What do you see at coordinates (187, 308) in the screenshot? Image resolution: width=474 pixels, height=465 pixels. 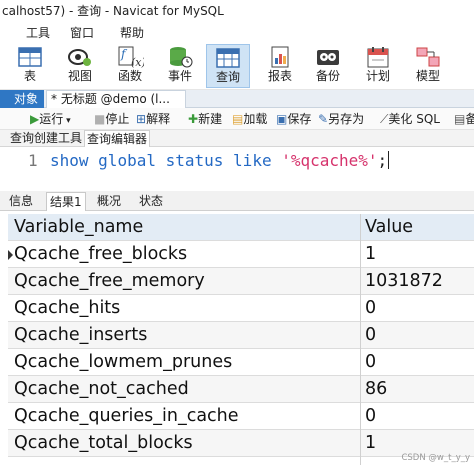 I see `cell-variable-name: Qcache_hits` at bounding box center [187, 308].